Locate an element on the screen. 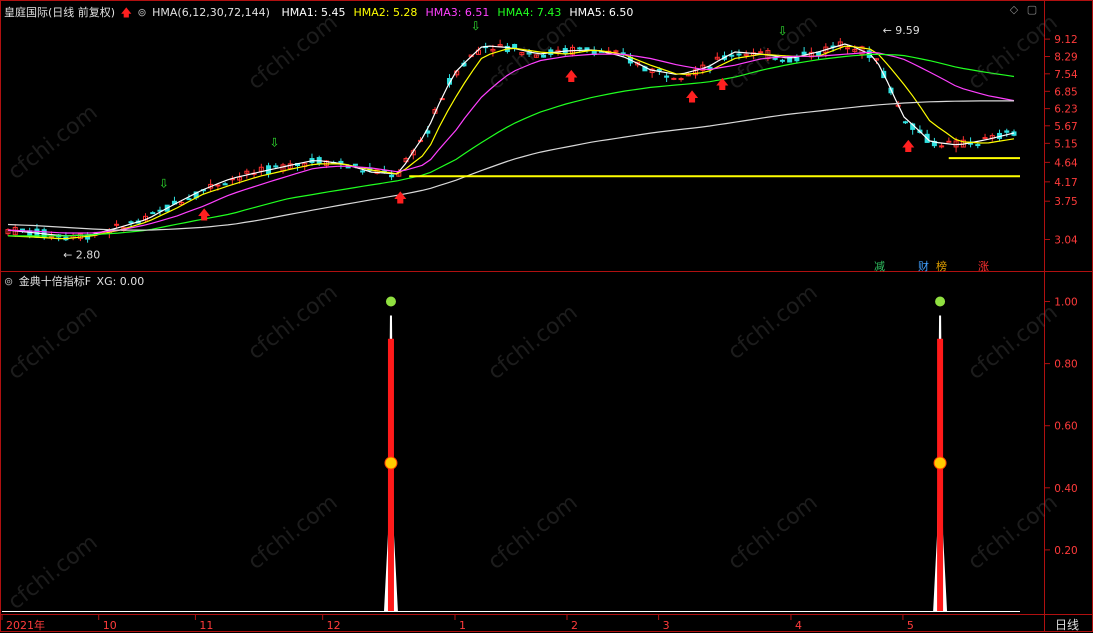 Image resolution: width=1093 pixels, height=633 pixels. diamond-icon: ◇ is located at coordinates (1014, 10).